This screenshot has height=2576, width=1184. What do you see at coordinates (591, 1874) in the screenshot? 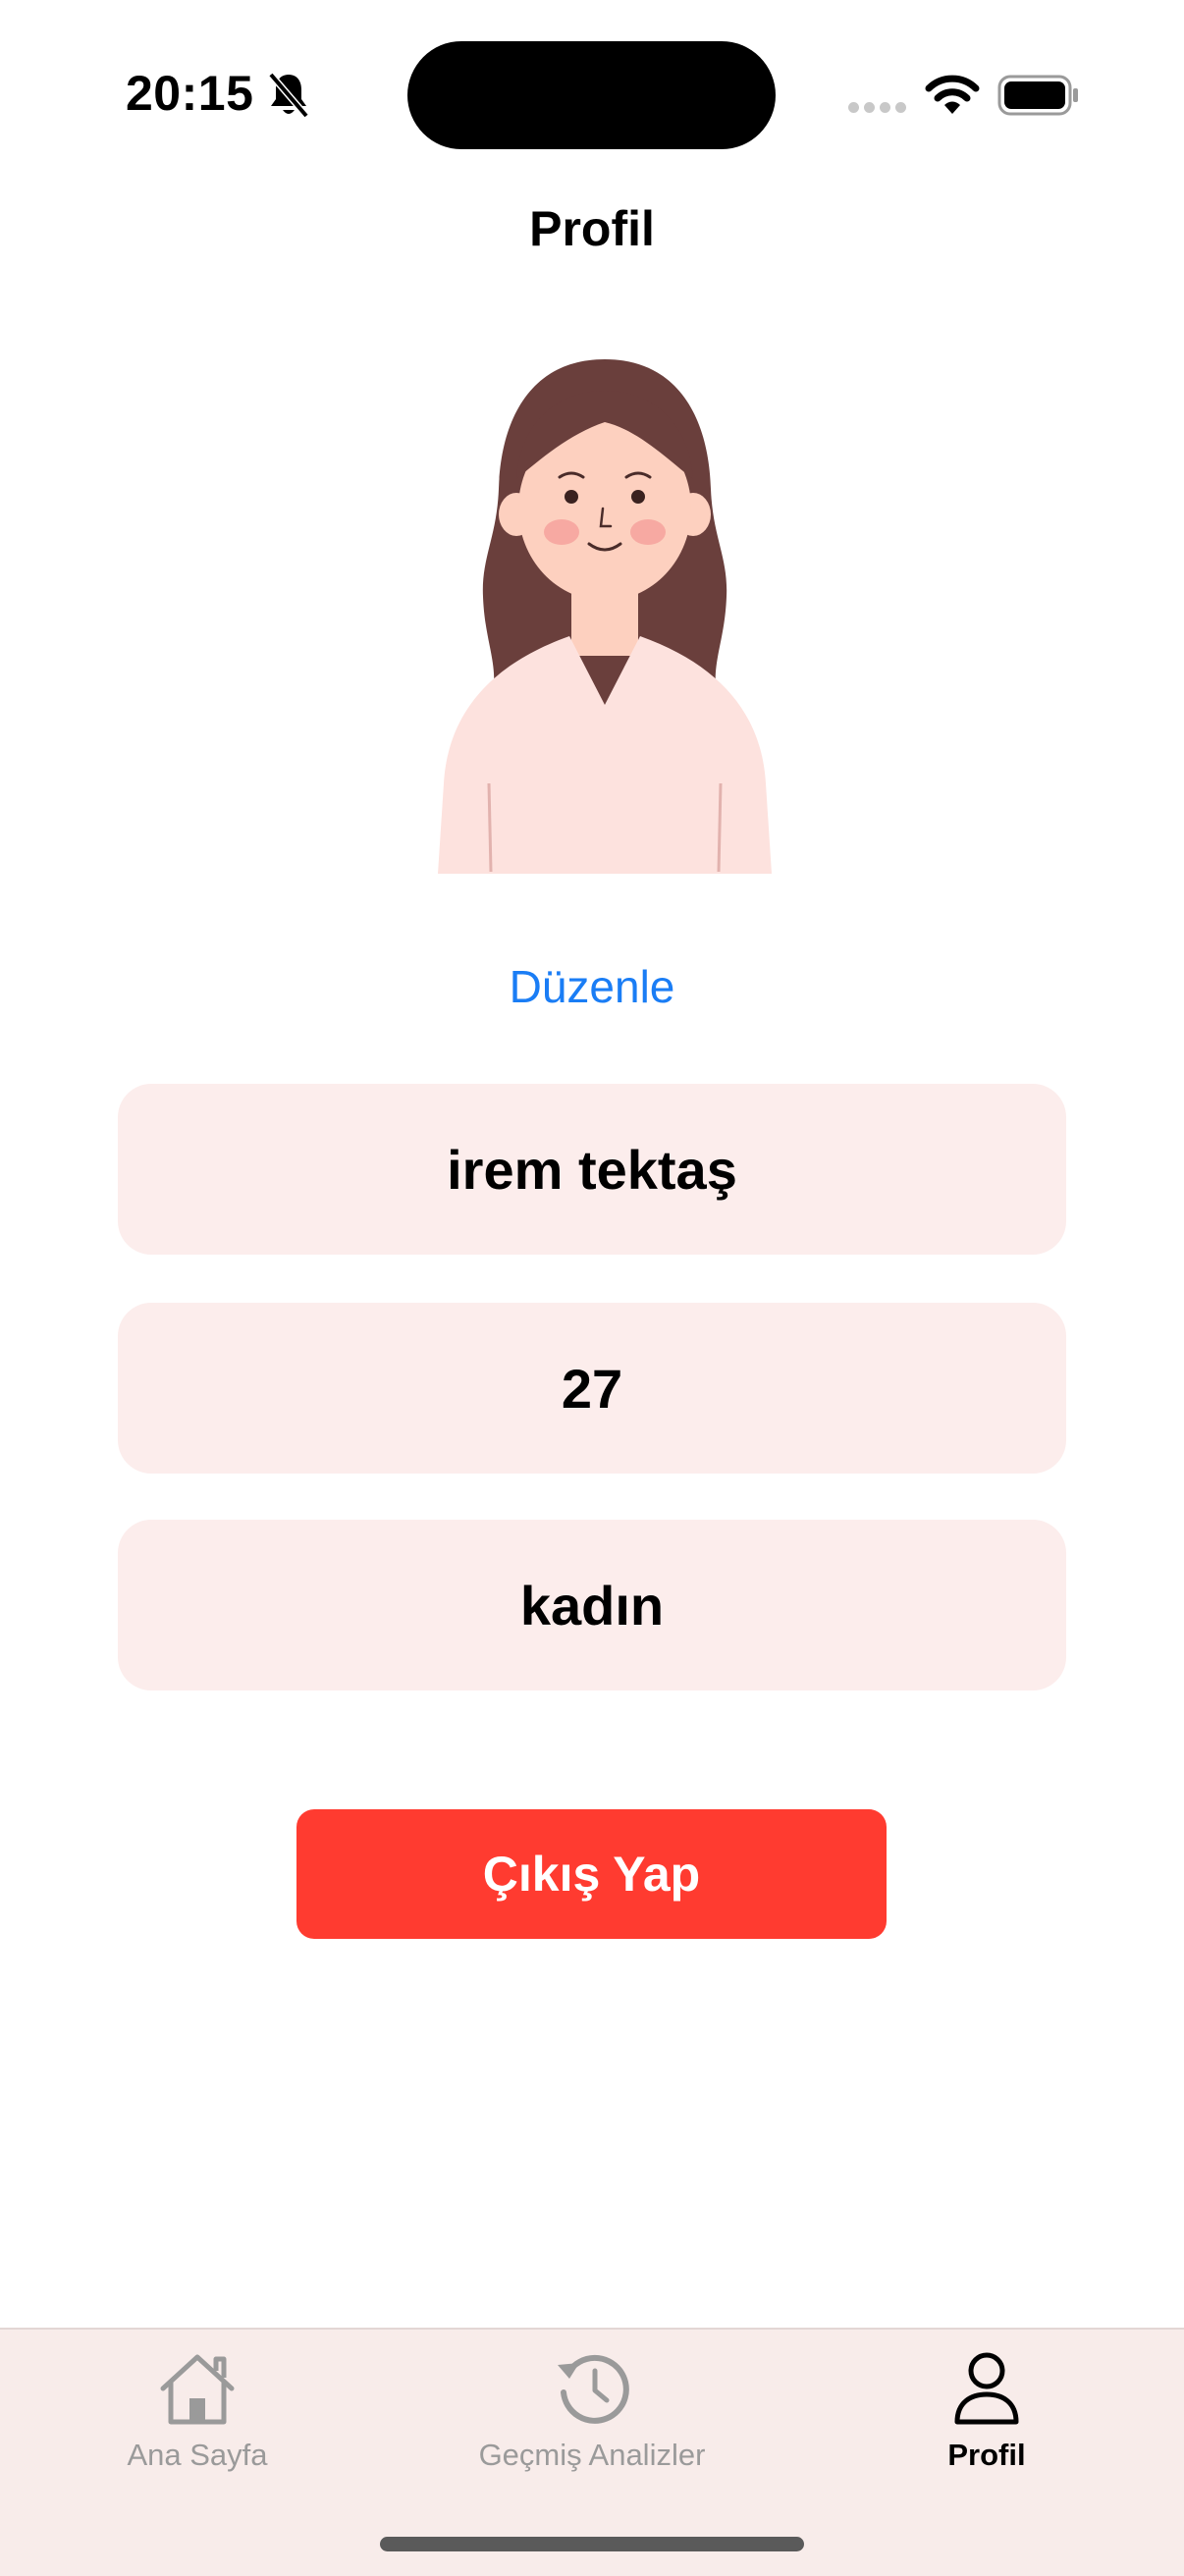
I see `logout-button: Çıkış Yap` at bounding box center [591, 1874].